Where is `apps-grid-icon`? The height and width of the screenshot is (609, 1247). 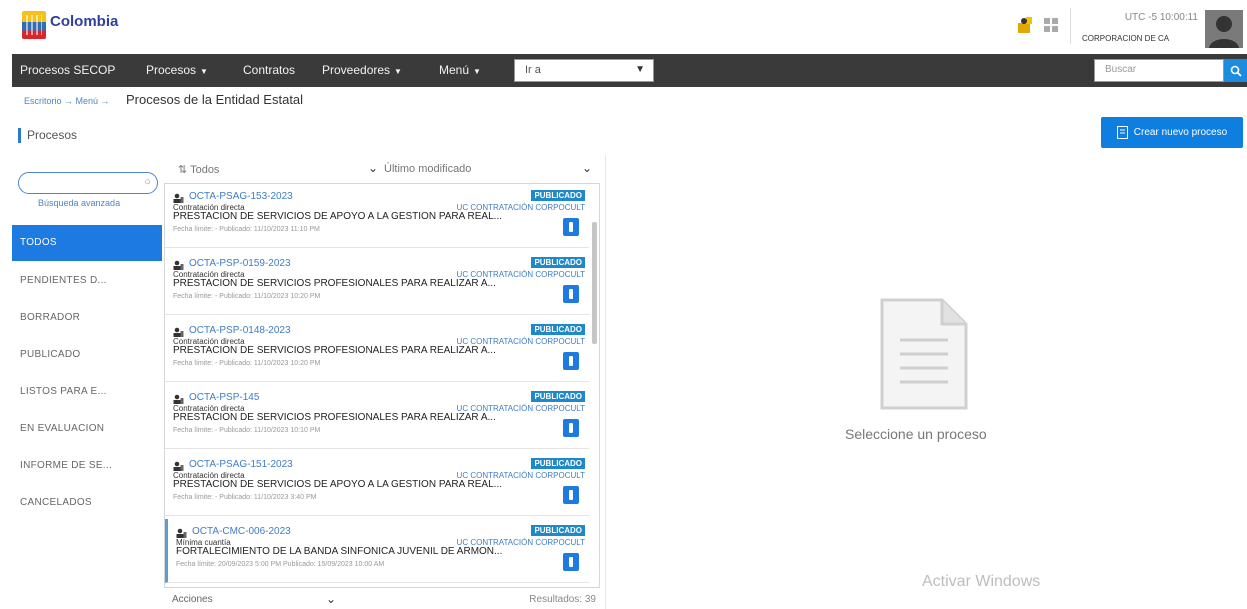
apps-grid-icon is located at coordinates (1051, 25).